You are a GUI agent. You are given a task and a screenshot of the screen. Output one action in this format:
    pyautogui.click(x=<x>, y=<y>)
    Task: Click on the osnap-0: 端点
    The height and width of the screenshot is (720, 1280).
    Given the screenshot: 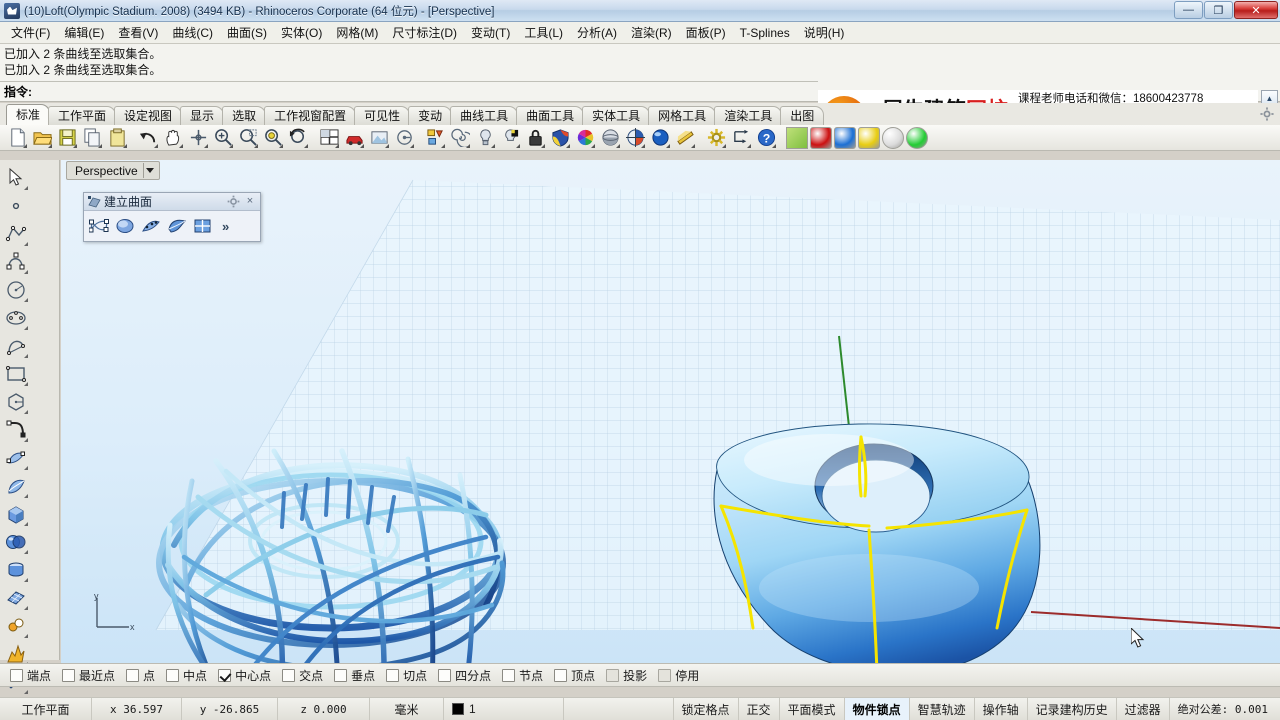 What is the action you would take?
    pyautogui.click(x=30, y=675)
    